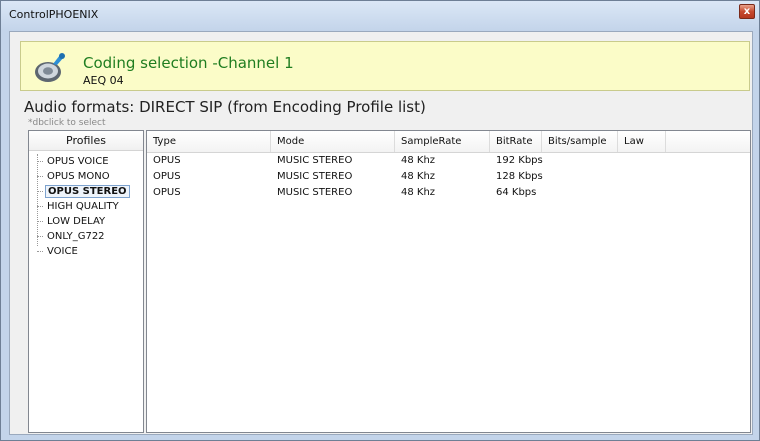 This screenshot has width=760, height=441. Describe the element at coordinates (54, 14) in the screenshot. I see `window-title: ControlPHOENIX` at that location.